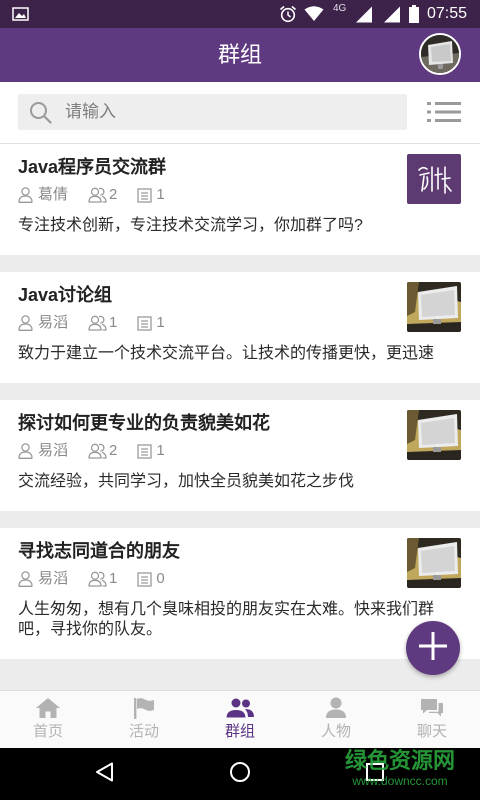 This screenshot has width=480, height=800. What do you see at coordinates (440, 54) in the screenshot?
I see `avatar` at bounding box center [440, 54].